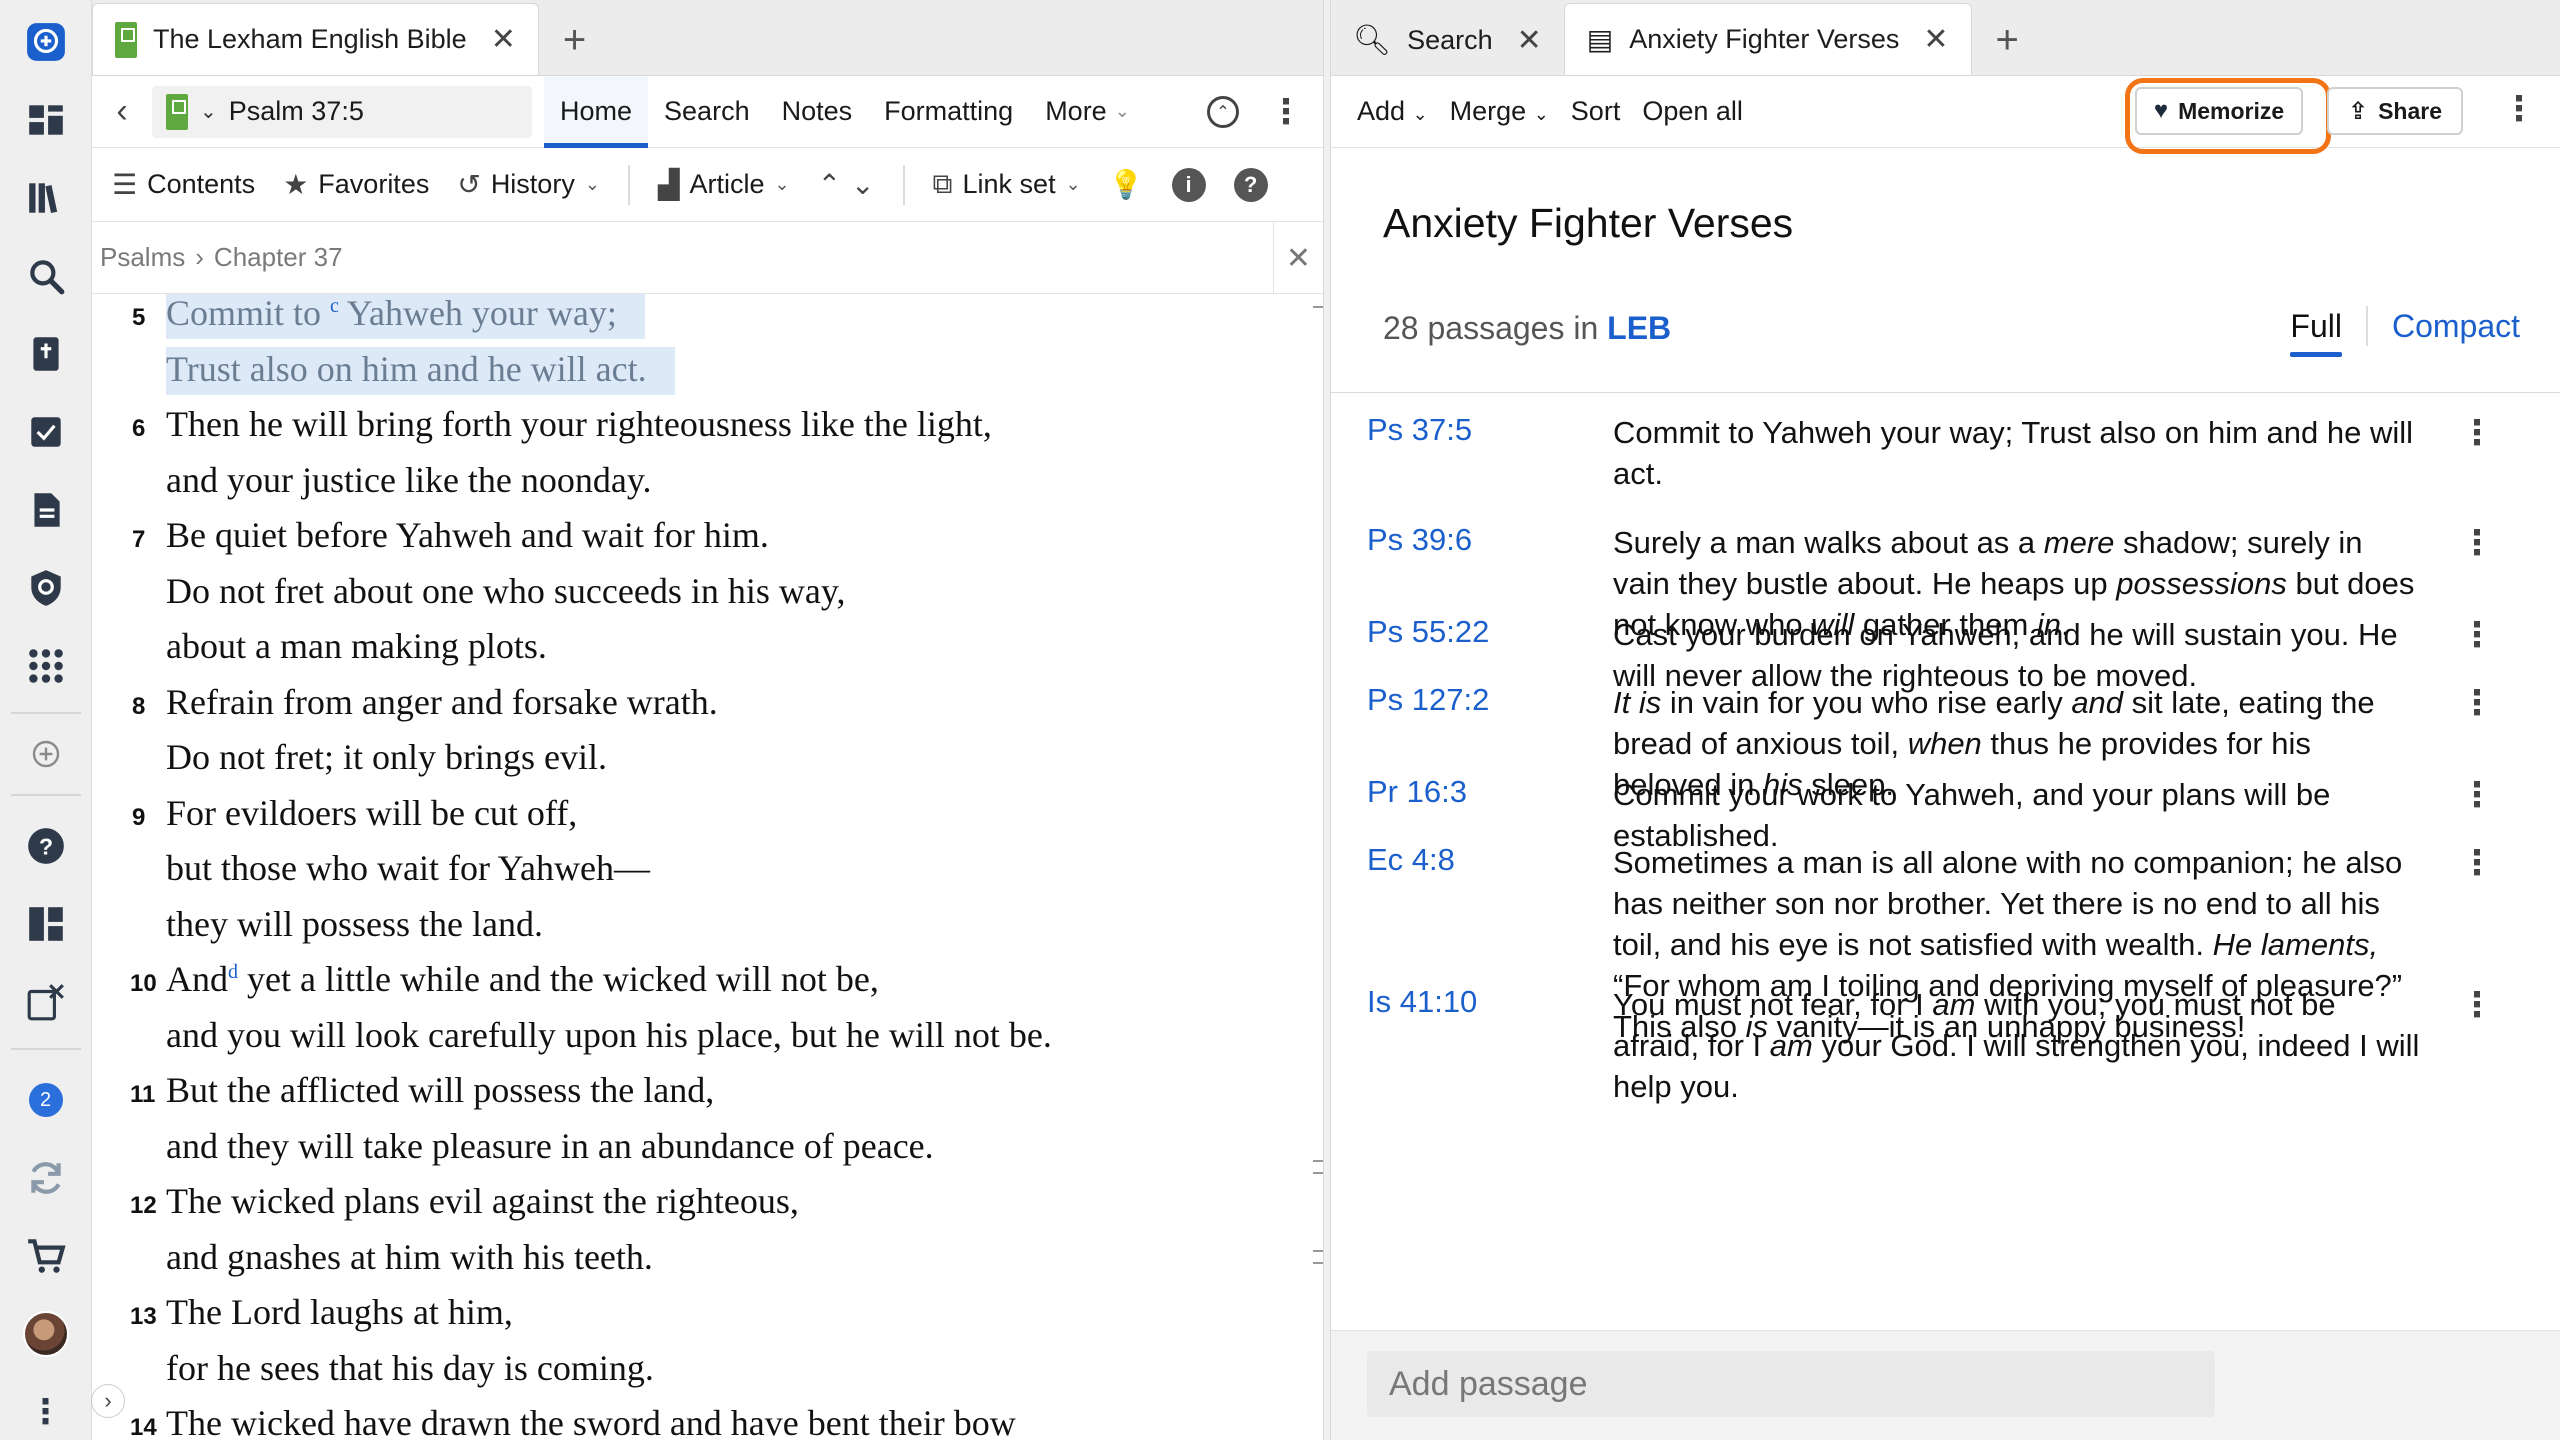 The width and height of the screenshot is (2560, 1440). I want to click on shield-icon, so click(46, 588).